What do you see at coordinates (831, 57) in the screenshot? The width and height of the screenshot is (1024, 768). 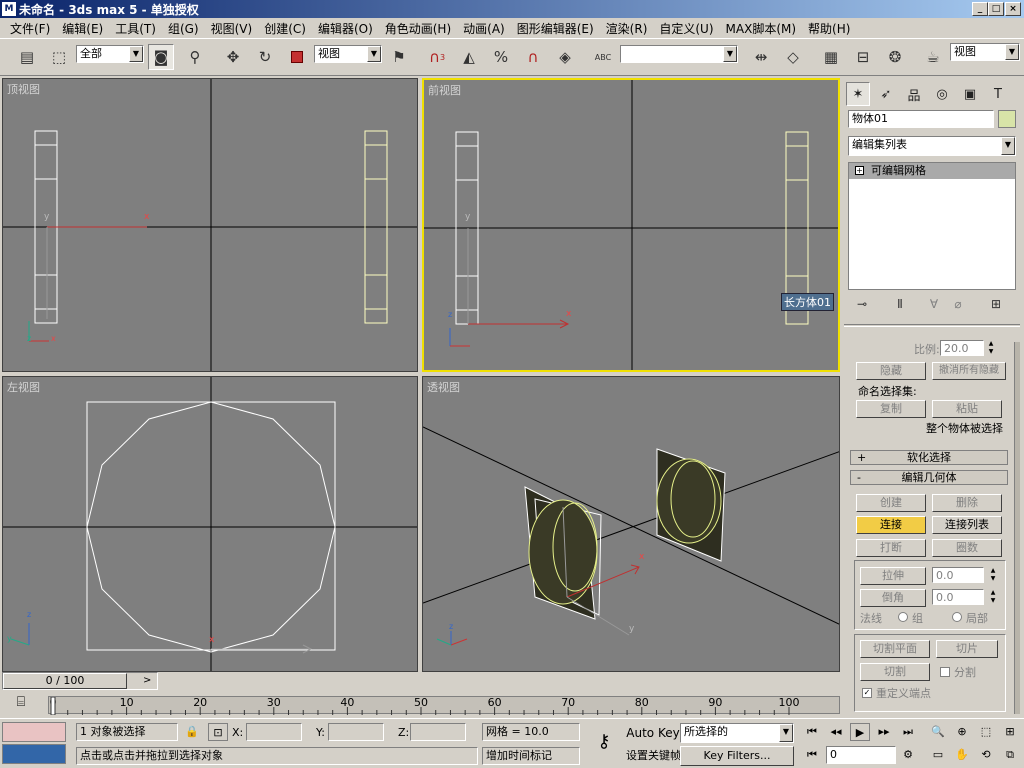 I see `track-view-icon: ▦` at bounding box center [831, 57].